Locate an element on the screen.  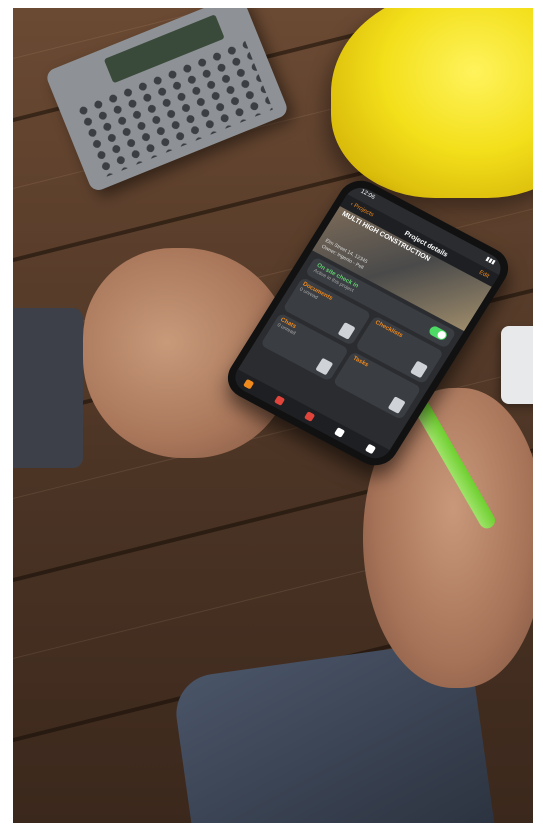
calculator is located at coordinates (167, 100).